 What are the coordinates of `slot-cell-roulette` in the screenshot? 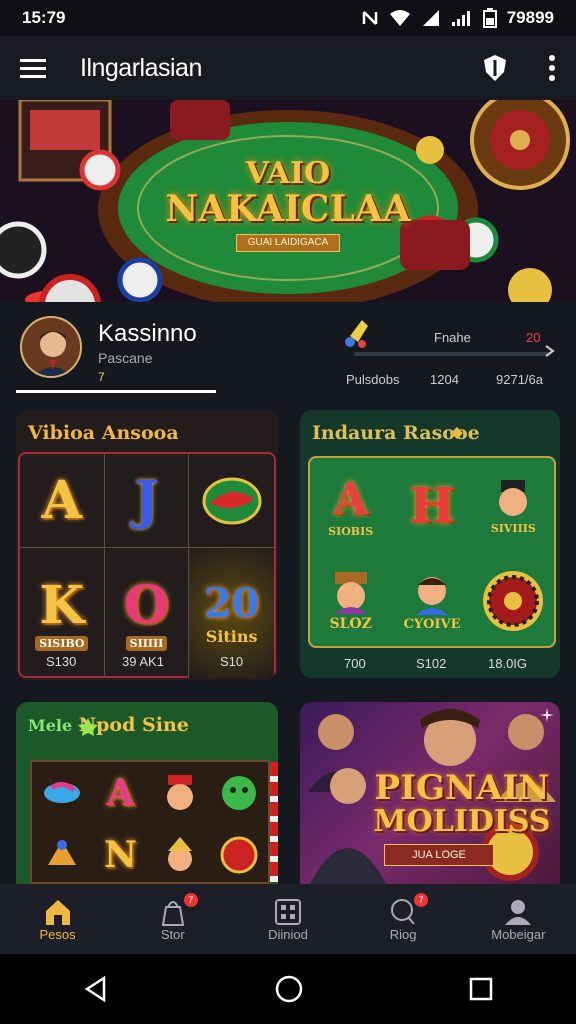 It's located at (513, 601).